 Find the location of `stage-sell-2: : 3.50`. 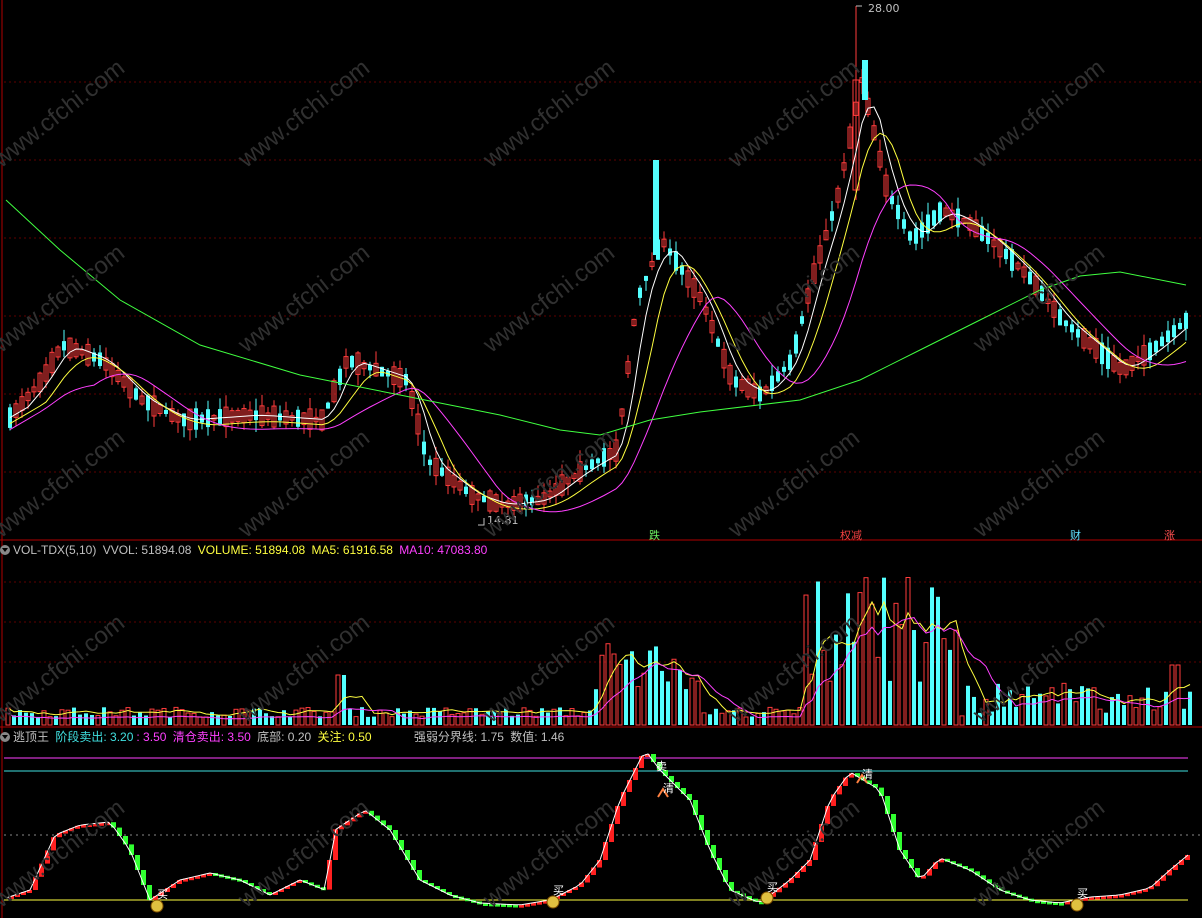

stage-sell-2: : 3.50 is located at coordinates (151, 737).